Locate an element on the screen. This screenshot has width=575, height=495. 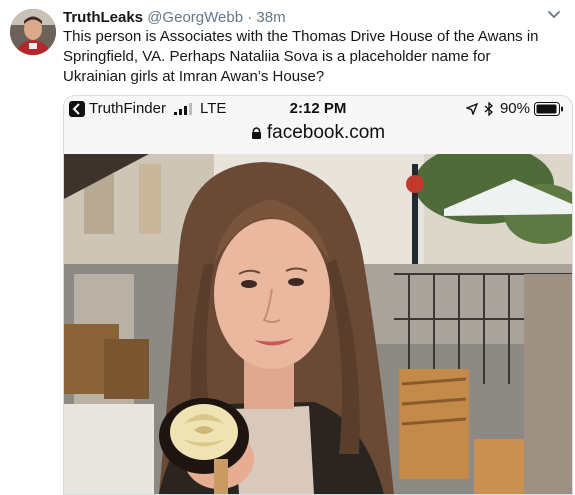
browser-url: facebook.com is located at coordinates (326, 132).